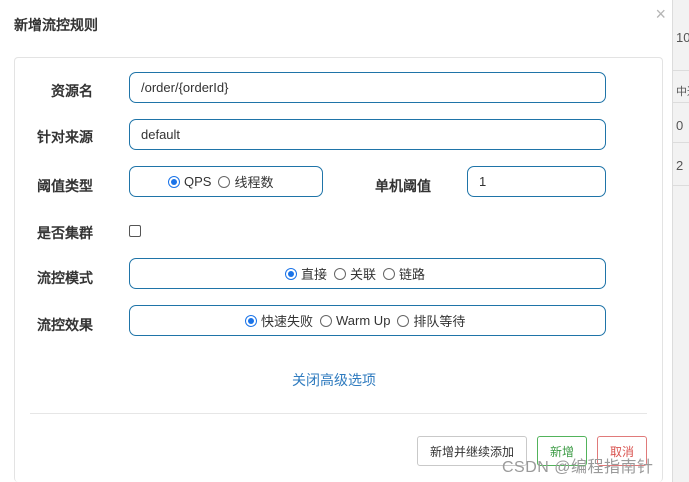  What do you see at coordinates (660, 14) in the screenshot?
I see `close-icon: ×` at bounding box center [660, 14].